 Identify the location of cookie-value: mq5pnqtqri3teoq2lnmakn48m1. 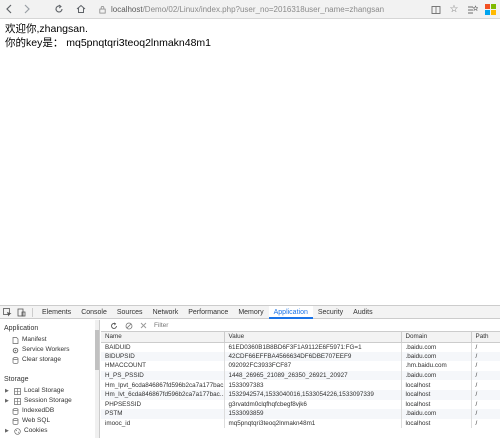
(313, 423).